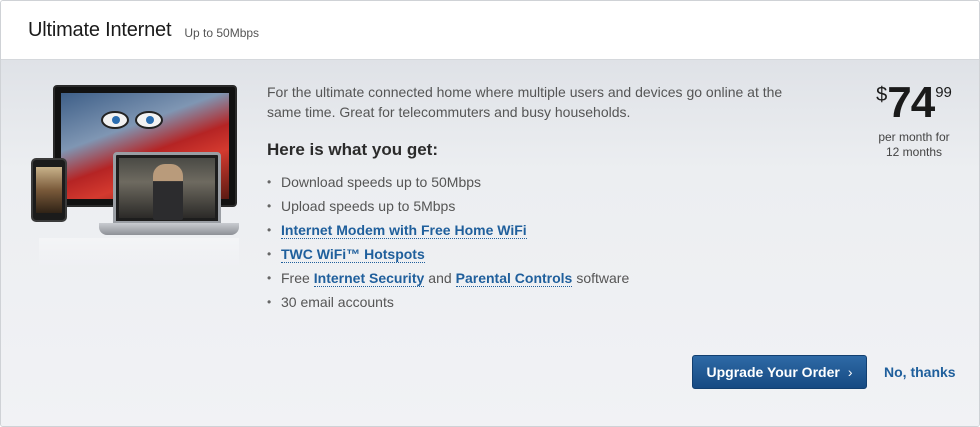 The image size is (980, 427). Describe the element at coordinates (404, 230) in the screenshot. I see `modem-wifi-link: Internet Modem with Free Home WiFi` at that location.